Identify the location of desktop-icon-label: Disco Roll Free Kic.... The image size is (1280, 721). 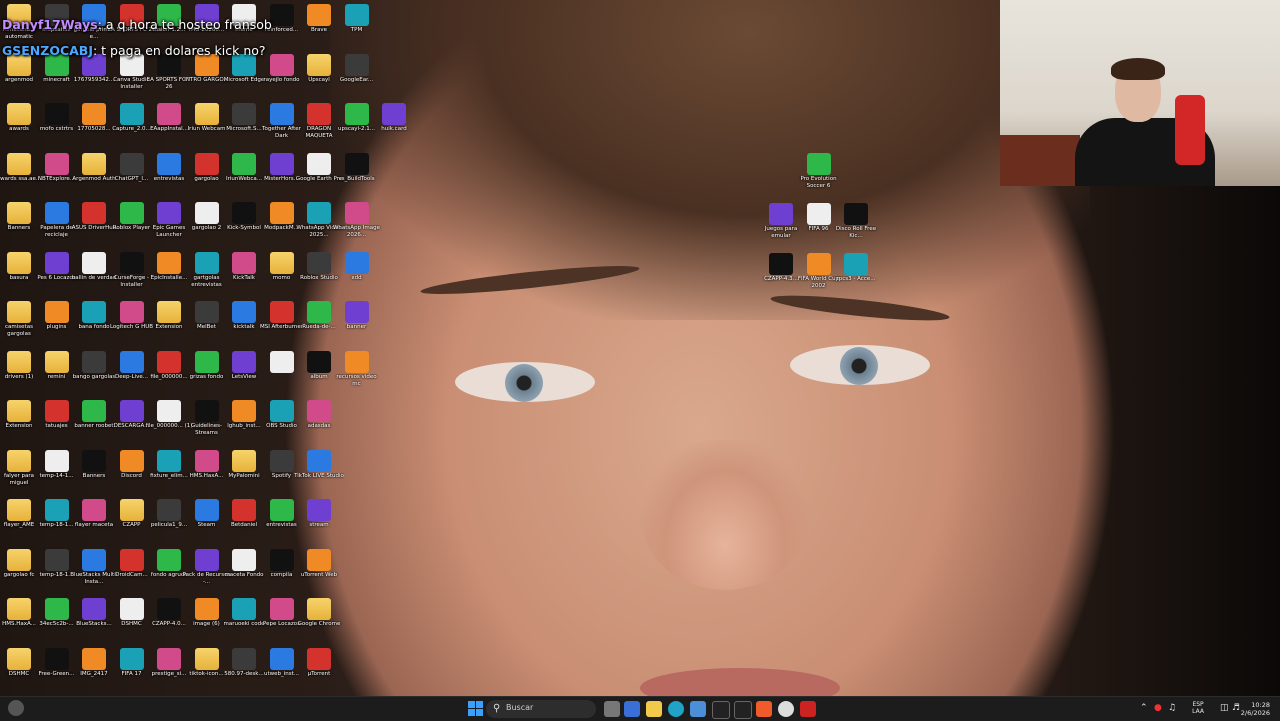
(856, 232).